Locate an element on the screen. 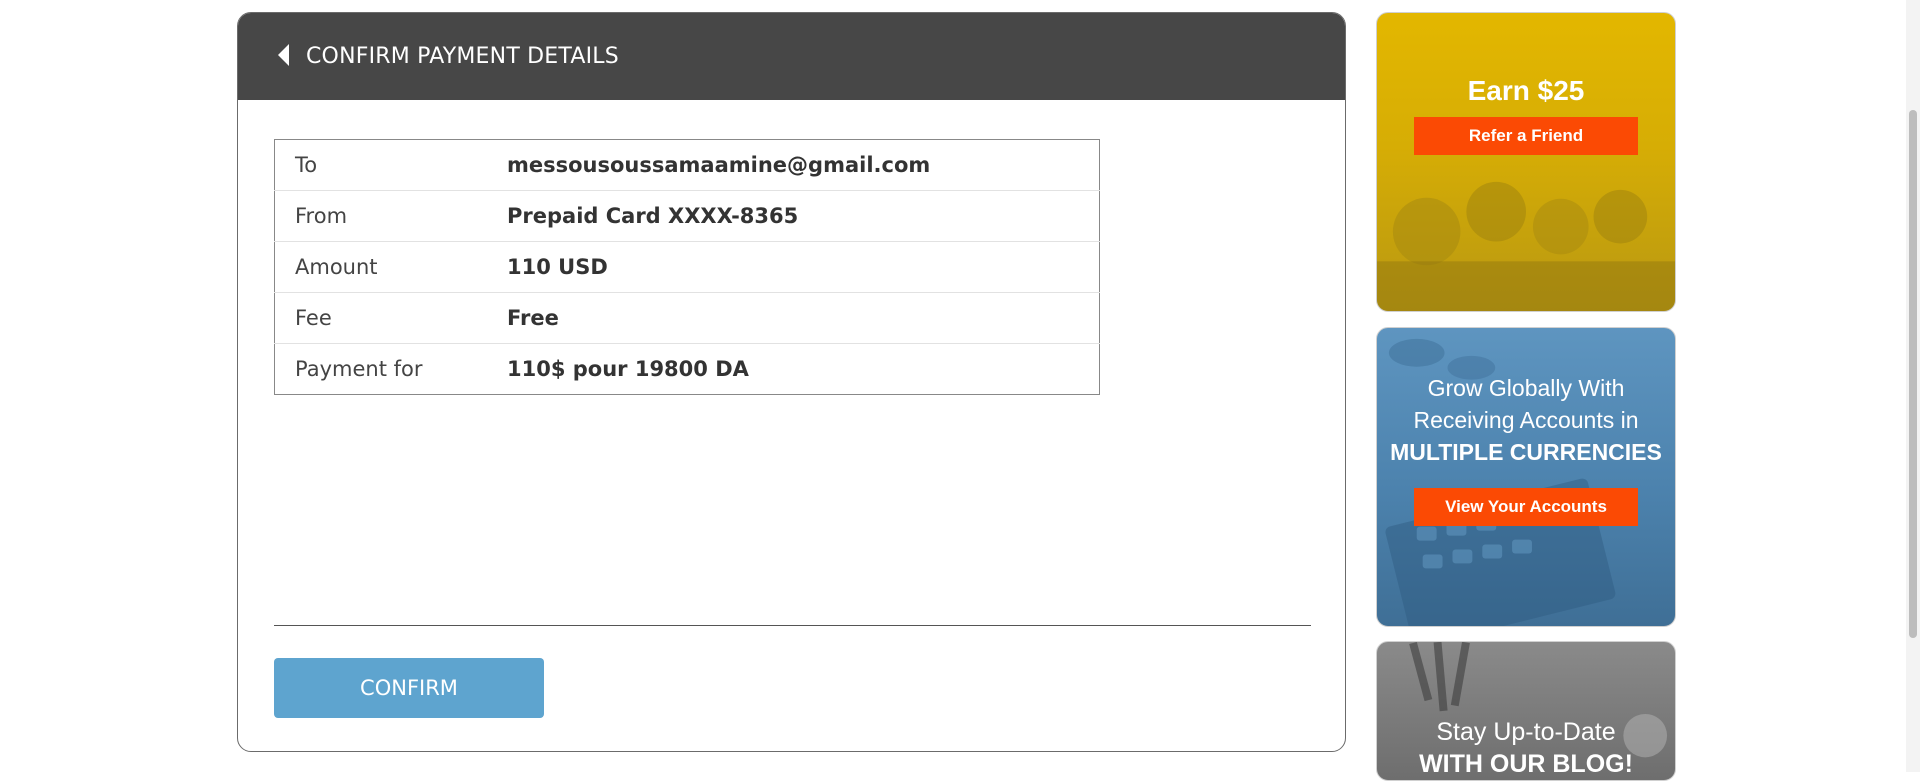  view-accounts-button: View Your Accounts is located at coordinates (1526, 507).